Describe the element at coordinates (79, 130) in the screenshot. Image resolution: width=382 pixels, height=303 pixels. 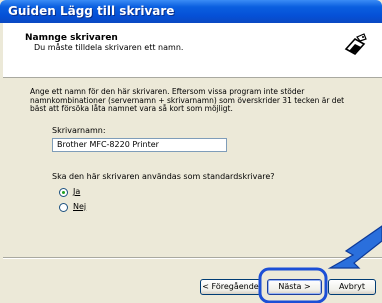
I see `printer-name-label: Skrivarnamn:` at that location.